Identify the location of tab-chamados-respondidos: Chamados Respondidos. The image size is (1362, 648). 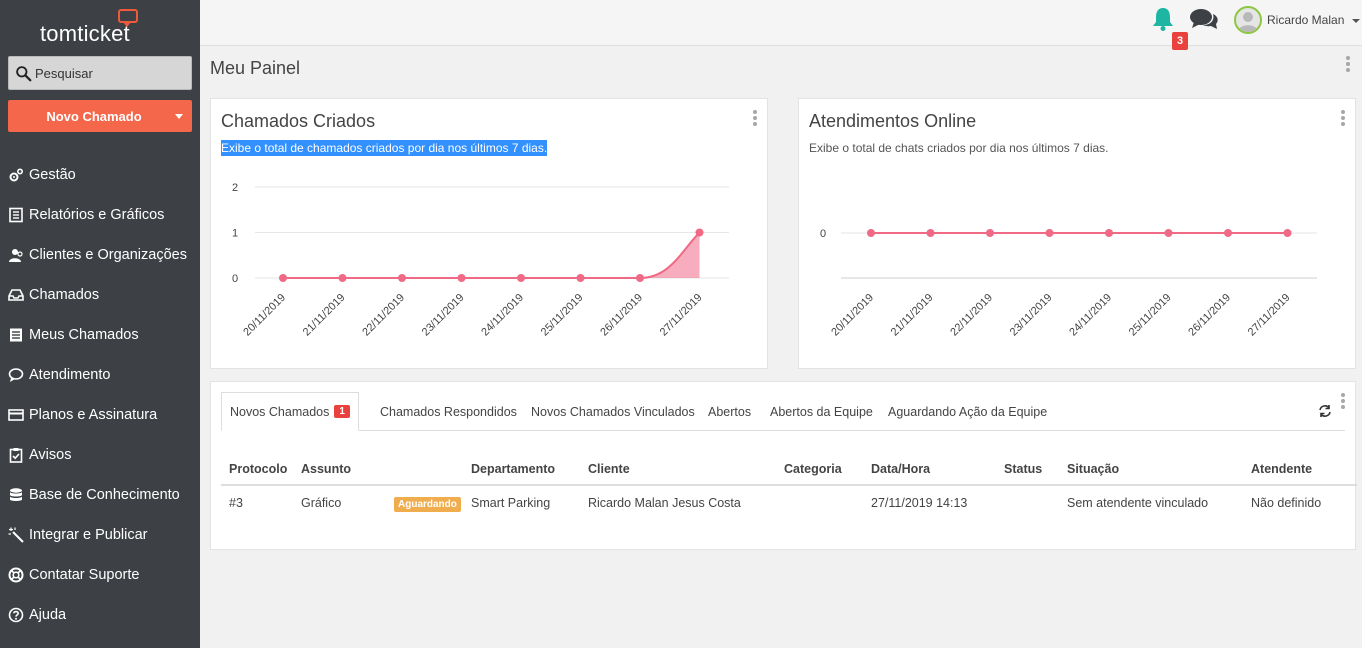
(448, 411).